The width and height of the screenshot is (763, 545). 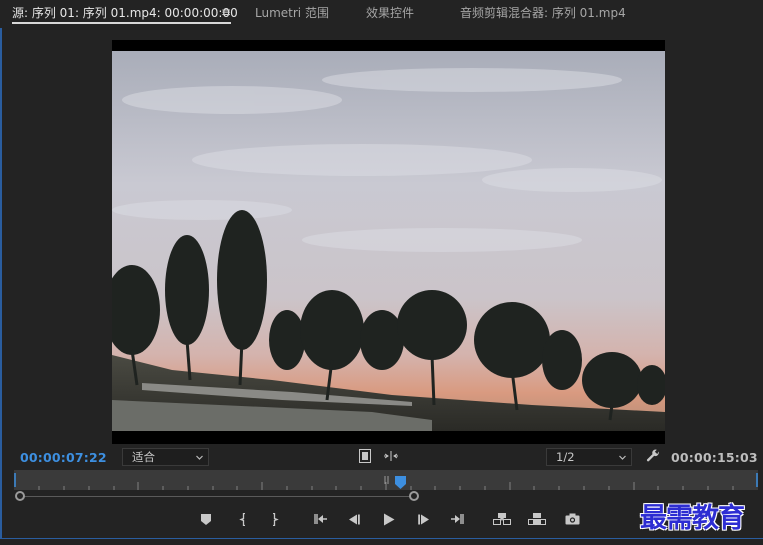 I want to click on playback-resolution-value: 1/2, so click(x=565, y=457).